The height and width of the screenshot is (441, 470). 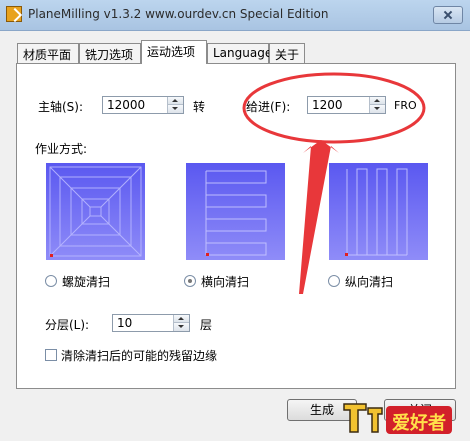 I want to click on mode-label: 作业方式:, so click(x=61, y=149).